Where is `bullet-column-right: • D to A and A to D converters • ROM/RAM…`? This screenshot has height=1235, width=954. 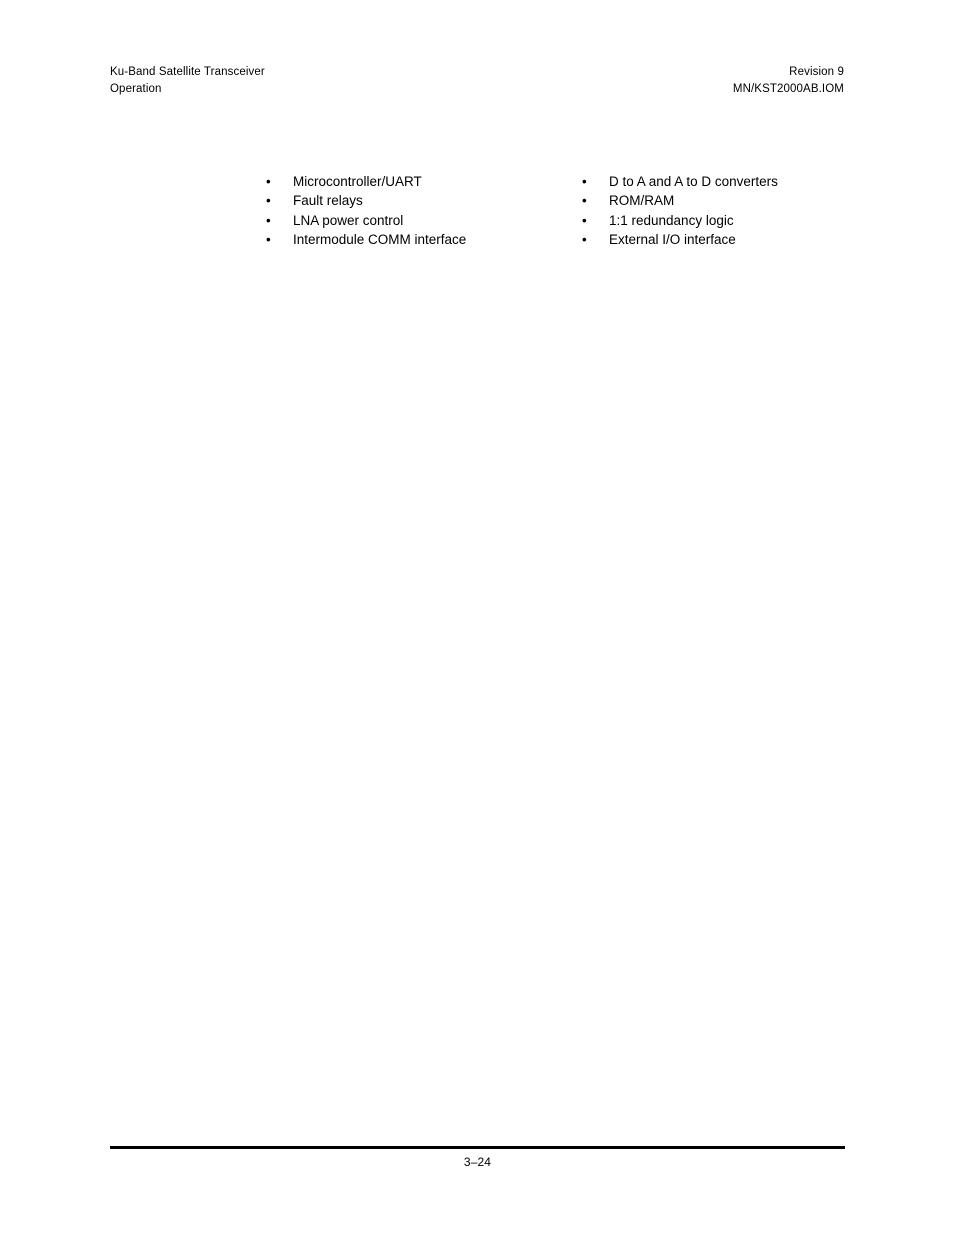
bullet-column-right: • D to A and A to D converters • ROM/RAM… is located at coordinates (732, 211).